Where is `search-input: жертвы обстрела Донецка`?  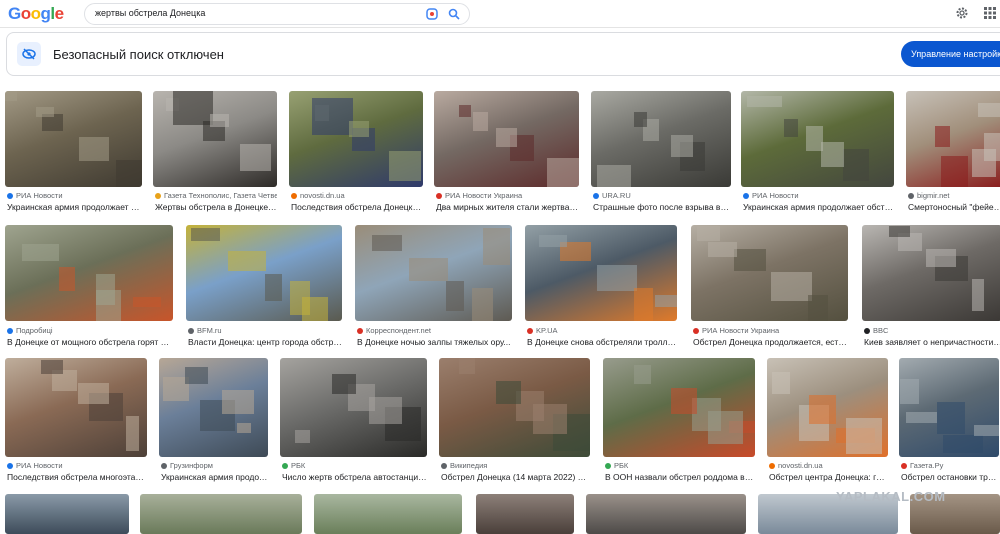
search-input: жертвы обстрела Донецка is located at coordinates (150, 13).